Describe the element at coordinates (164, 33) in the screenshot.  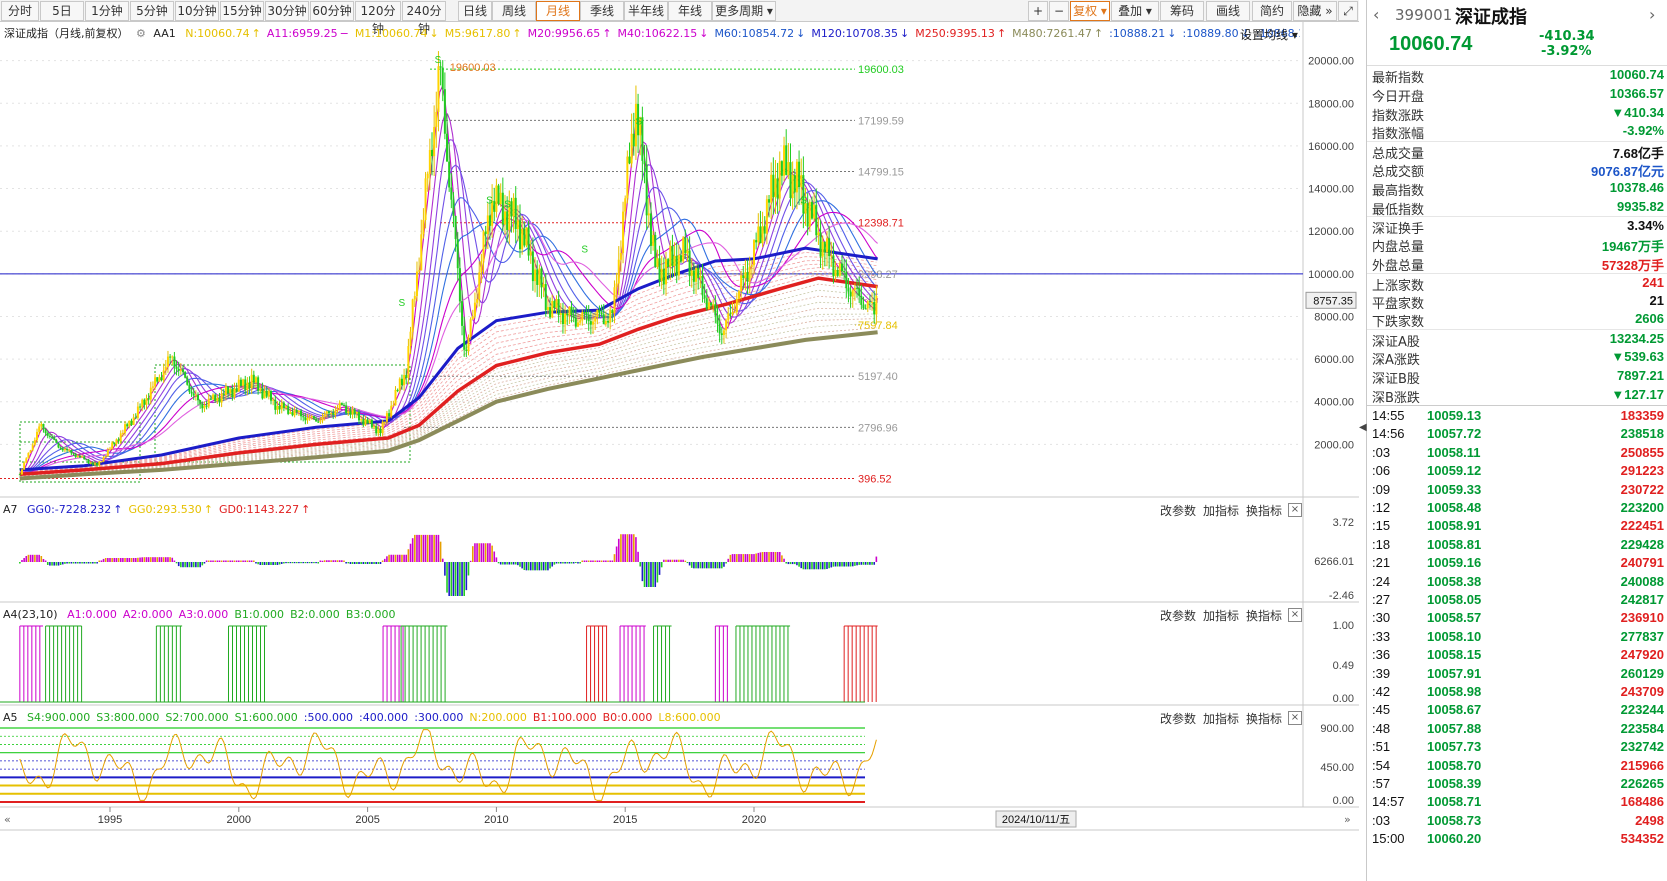
I see `indicator-name: AA1` at that location.